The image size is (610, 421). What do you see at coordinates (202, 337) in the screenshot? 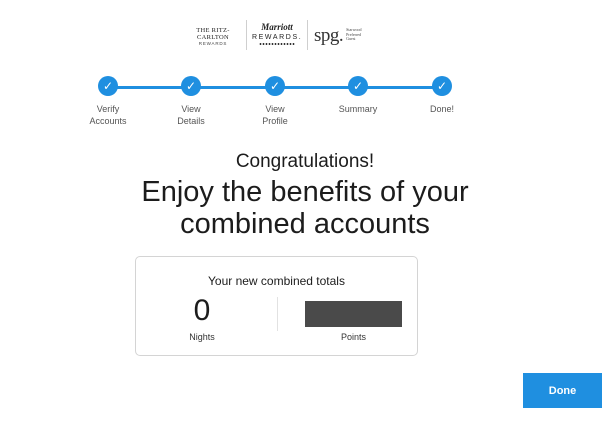
I see `nights-label: Nights` at bounding box center [202, 337].